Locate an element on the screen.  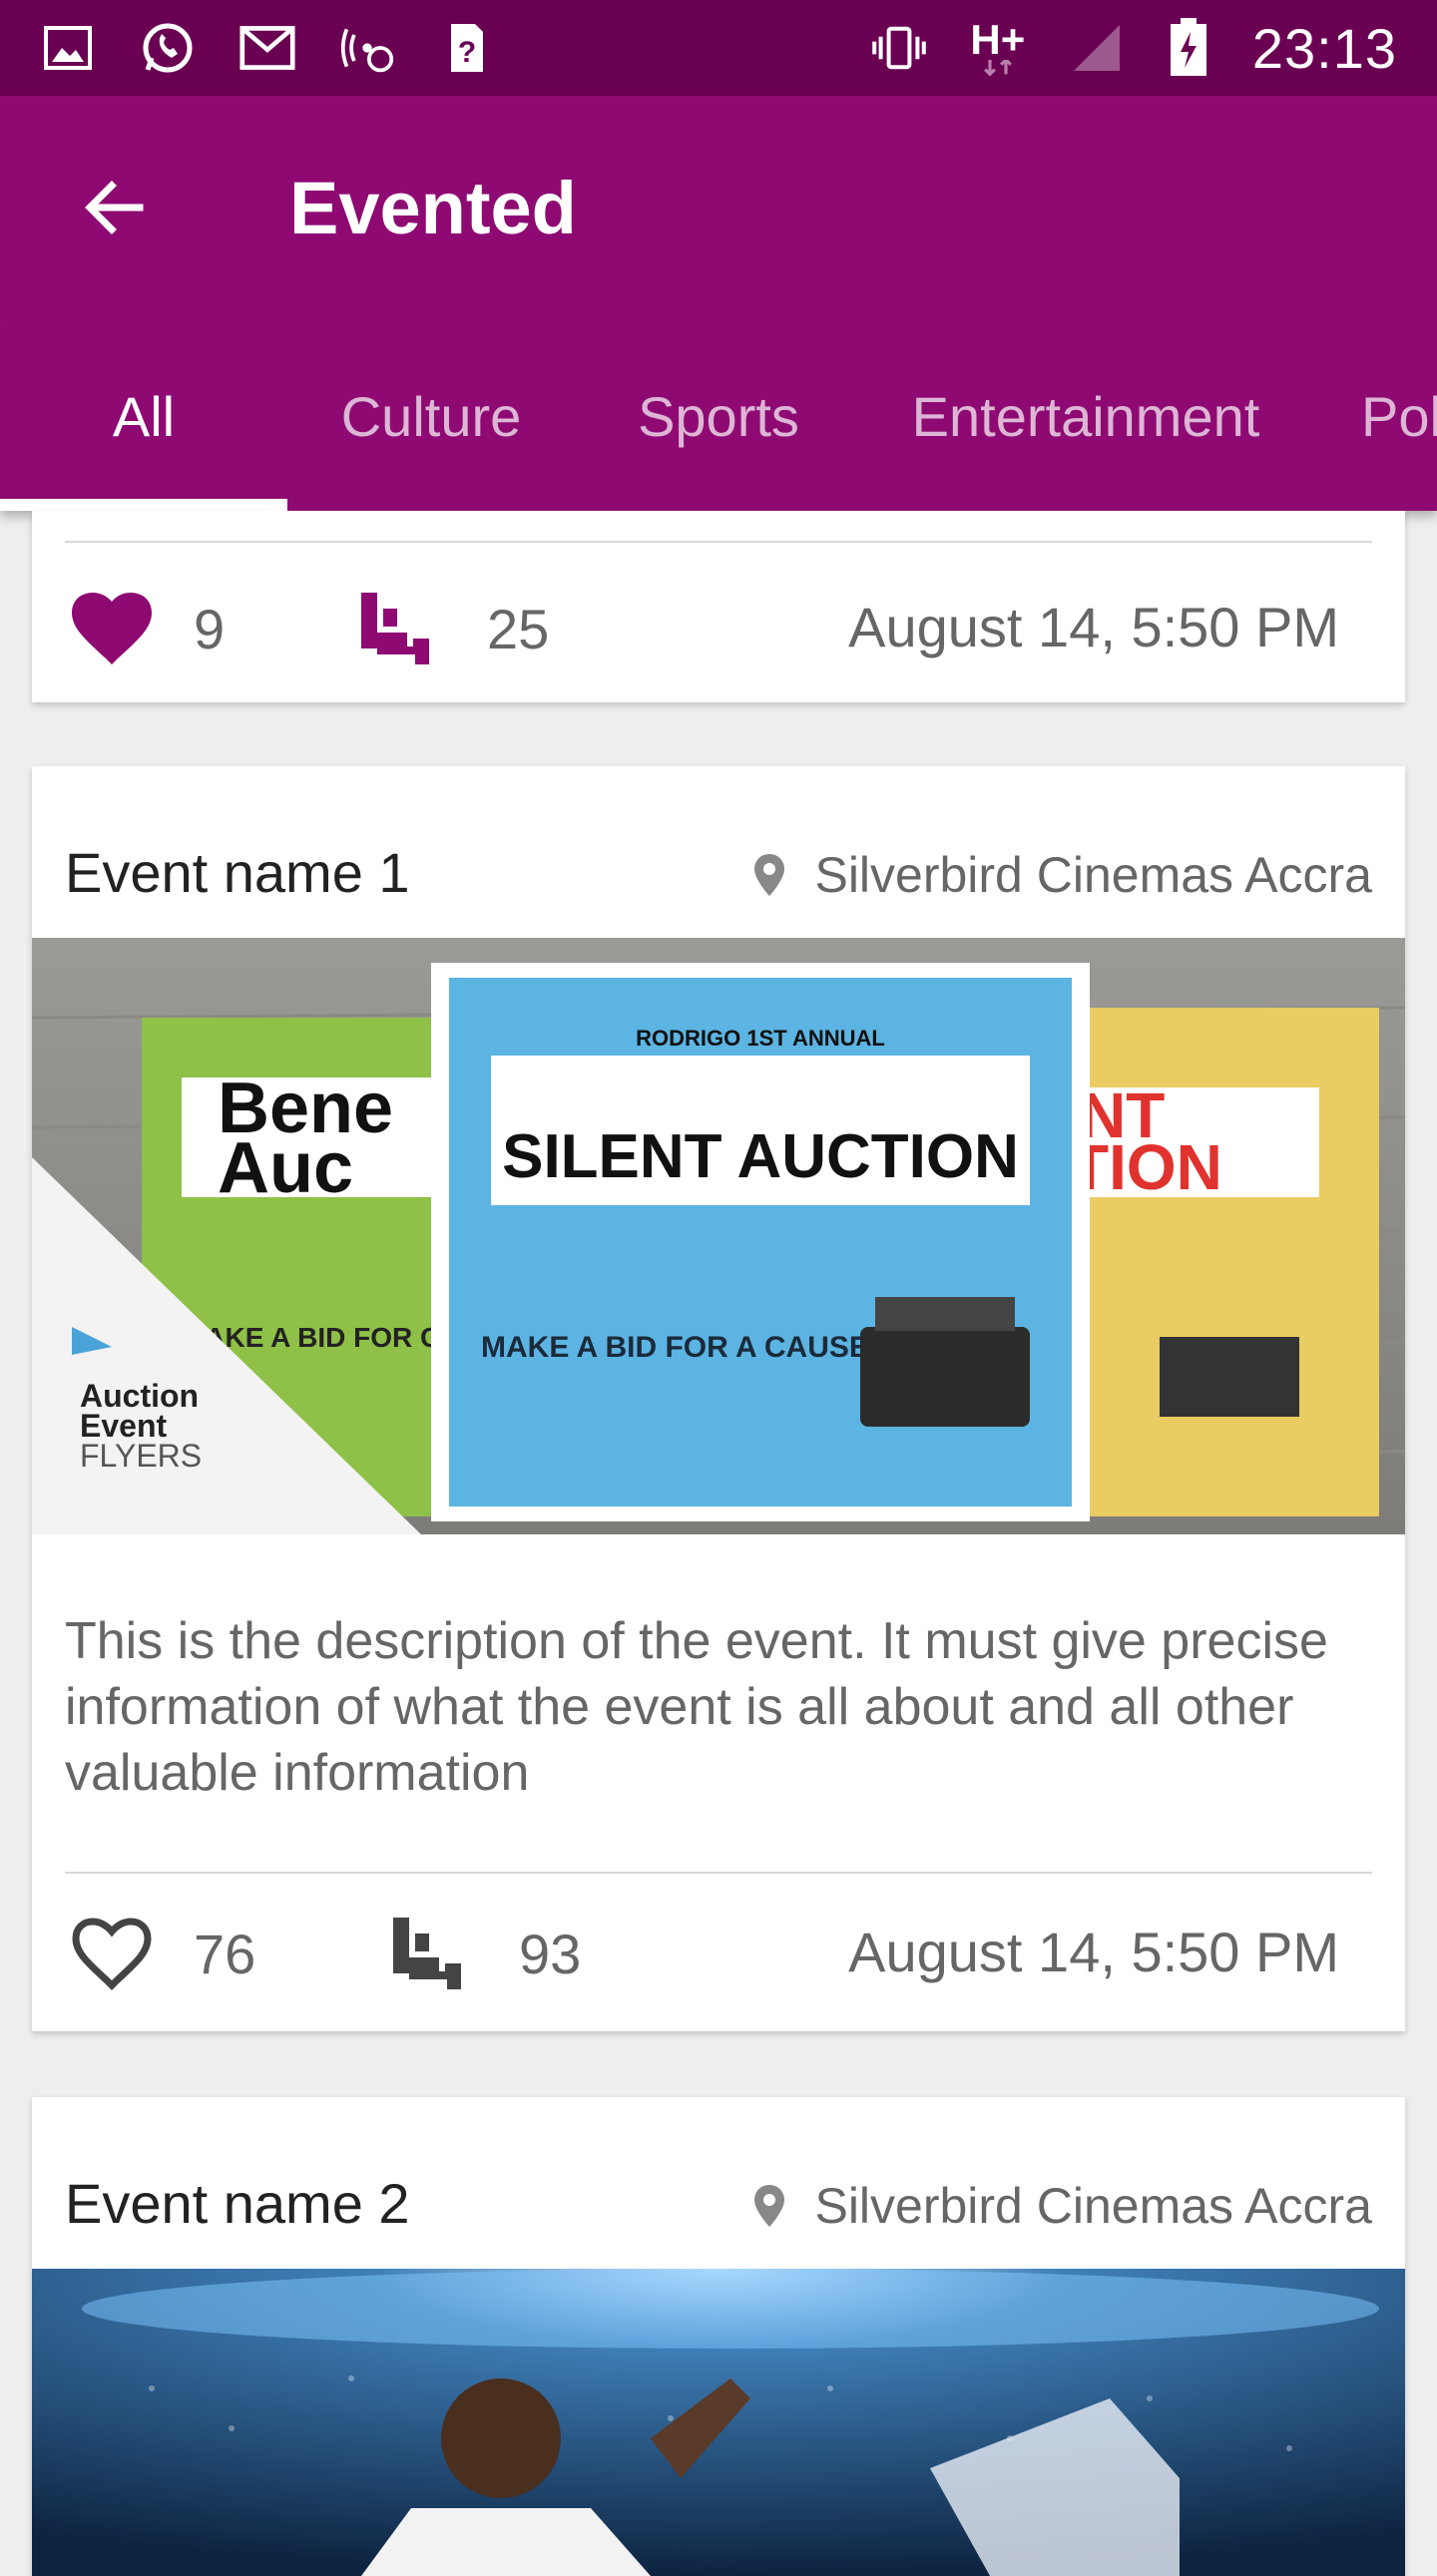
poster-center-top: RODRIGO 1ST ANNUAL is located at coordinates (760, 1038).